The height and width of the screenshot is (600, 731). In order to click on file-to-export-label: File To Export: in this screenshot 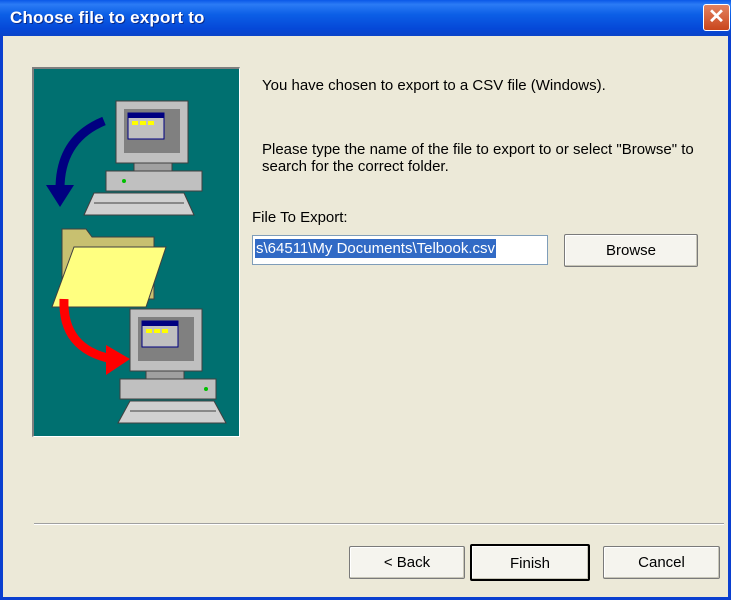, I will do `click(300, 217)`.